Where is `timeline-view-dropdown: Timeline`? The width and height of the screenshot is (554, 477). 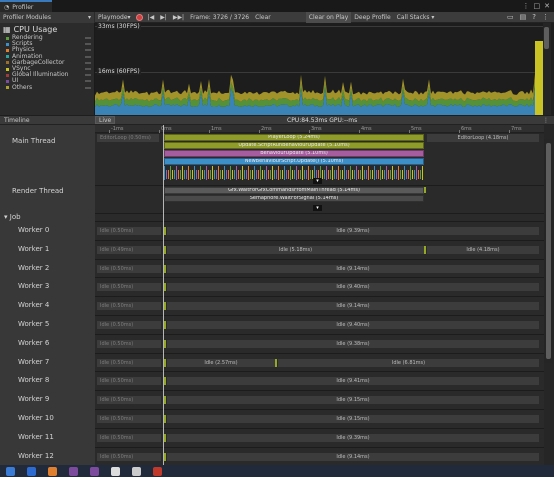
timeline-view-dropdown: Timeline is located at coordinates (47, 120).